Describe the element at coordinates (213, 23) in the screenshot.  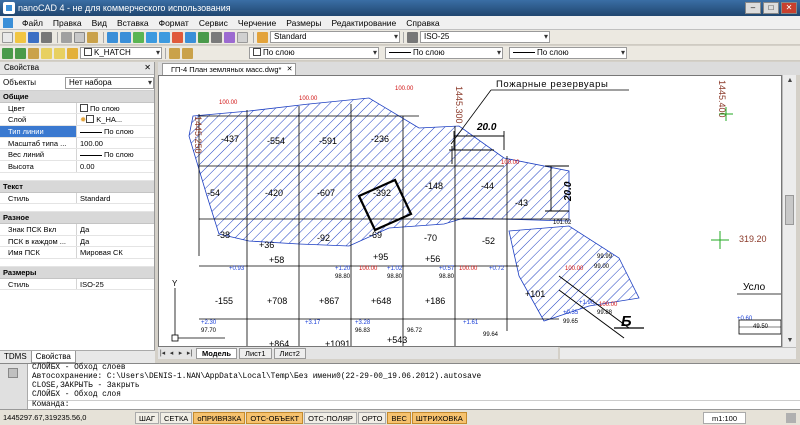
I see `menu-service: Сервис` at that location.